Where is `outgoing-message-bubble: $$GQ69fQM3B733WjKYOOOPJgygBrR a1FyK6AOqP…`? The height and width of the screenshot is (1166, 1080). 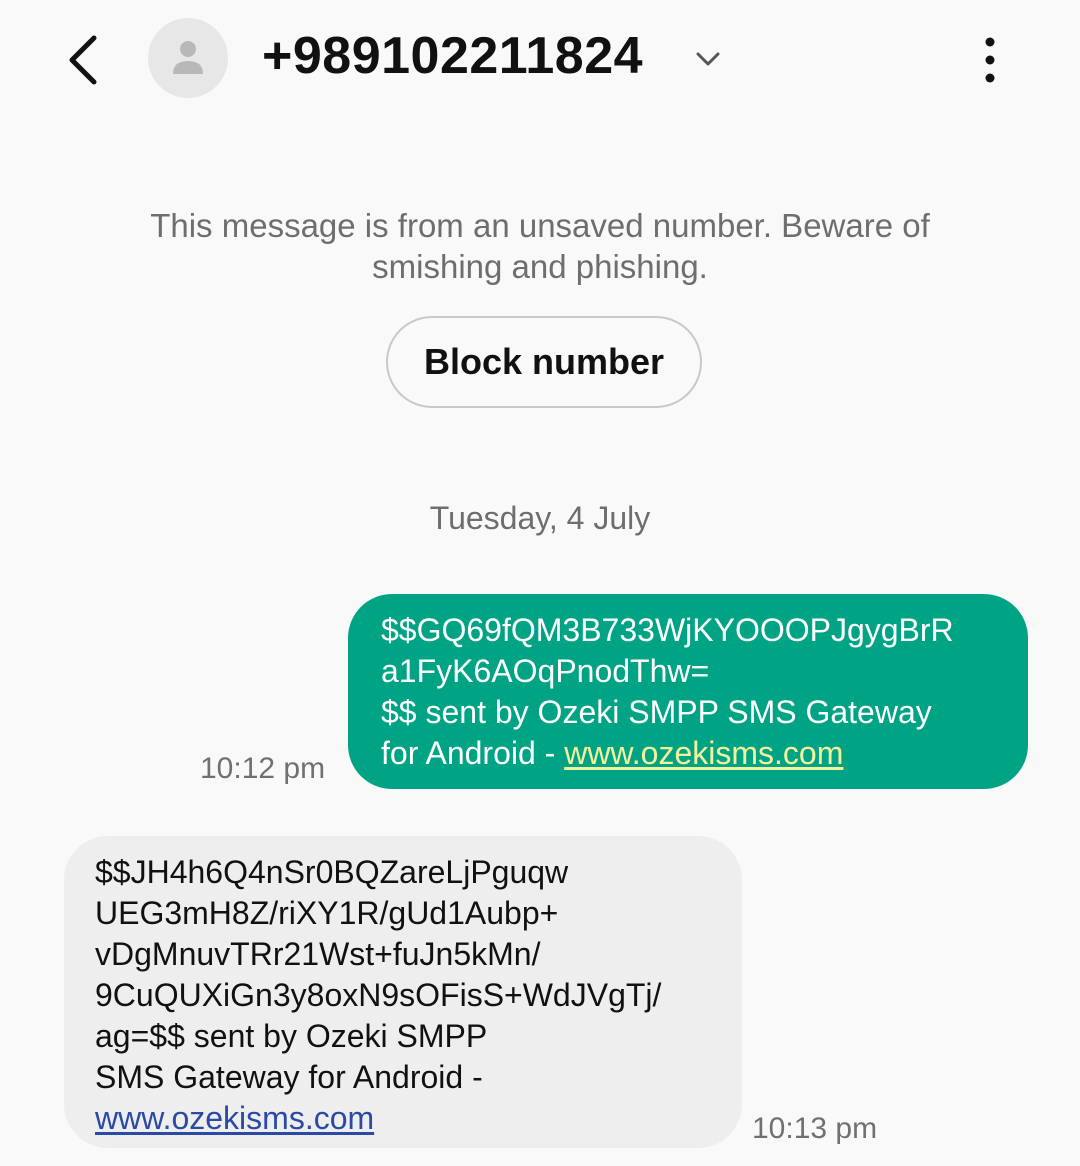 outgoing-message-bubble: $$GQ69fQM3B733WjKYOOOPJgygBrR a1FyK6AOqP… is located at coordinates (688, 691).